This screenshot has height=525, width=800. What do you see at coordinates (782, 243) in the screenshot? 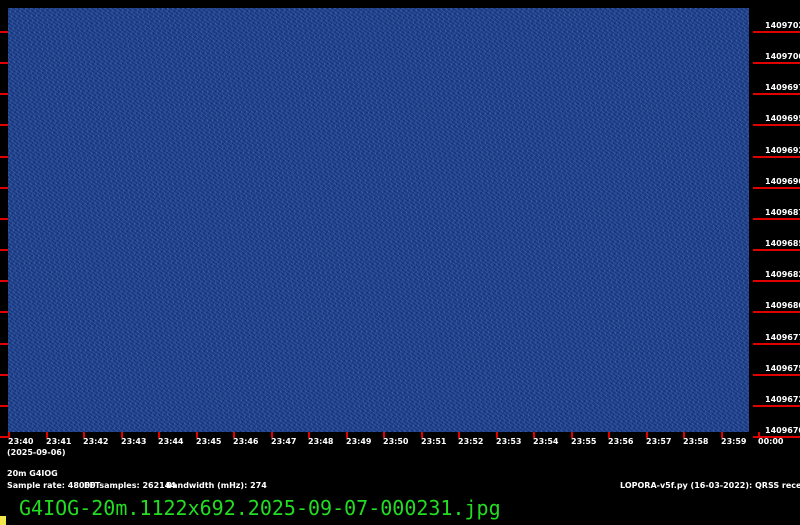
I see `frequency-label: 14096850` at bounding box center [782, 243].